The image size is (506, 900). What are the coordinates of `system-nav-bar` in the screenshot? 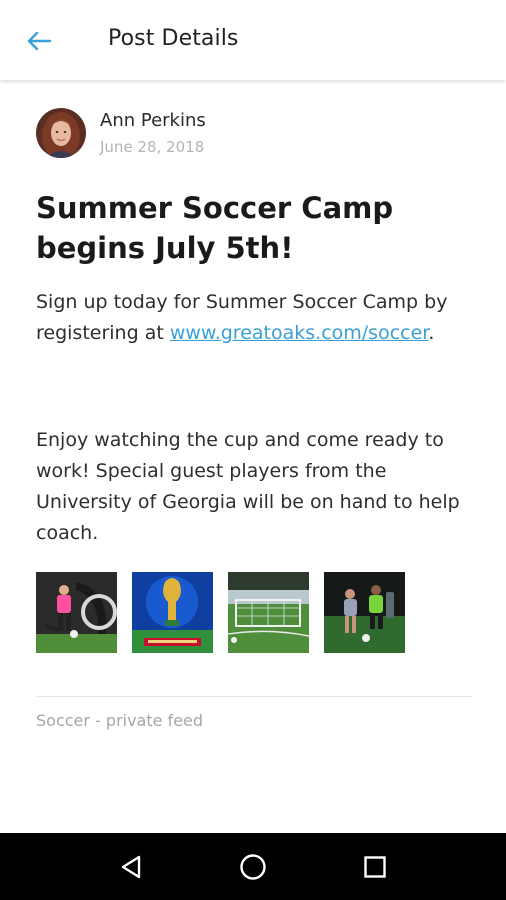 It's located at (253, 866).